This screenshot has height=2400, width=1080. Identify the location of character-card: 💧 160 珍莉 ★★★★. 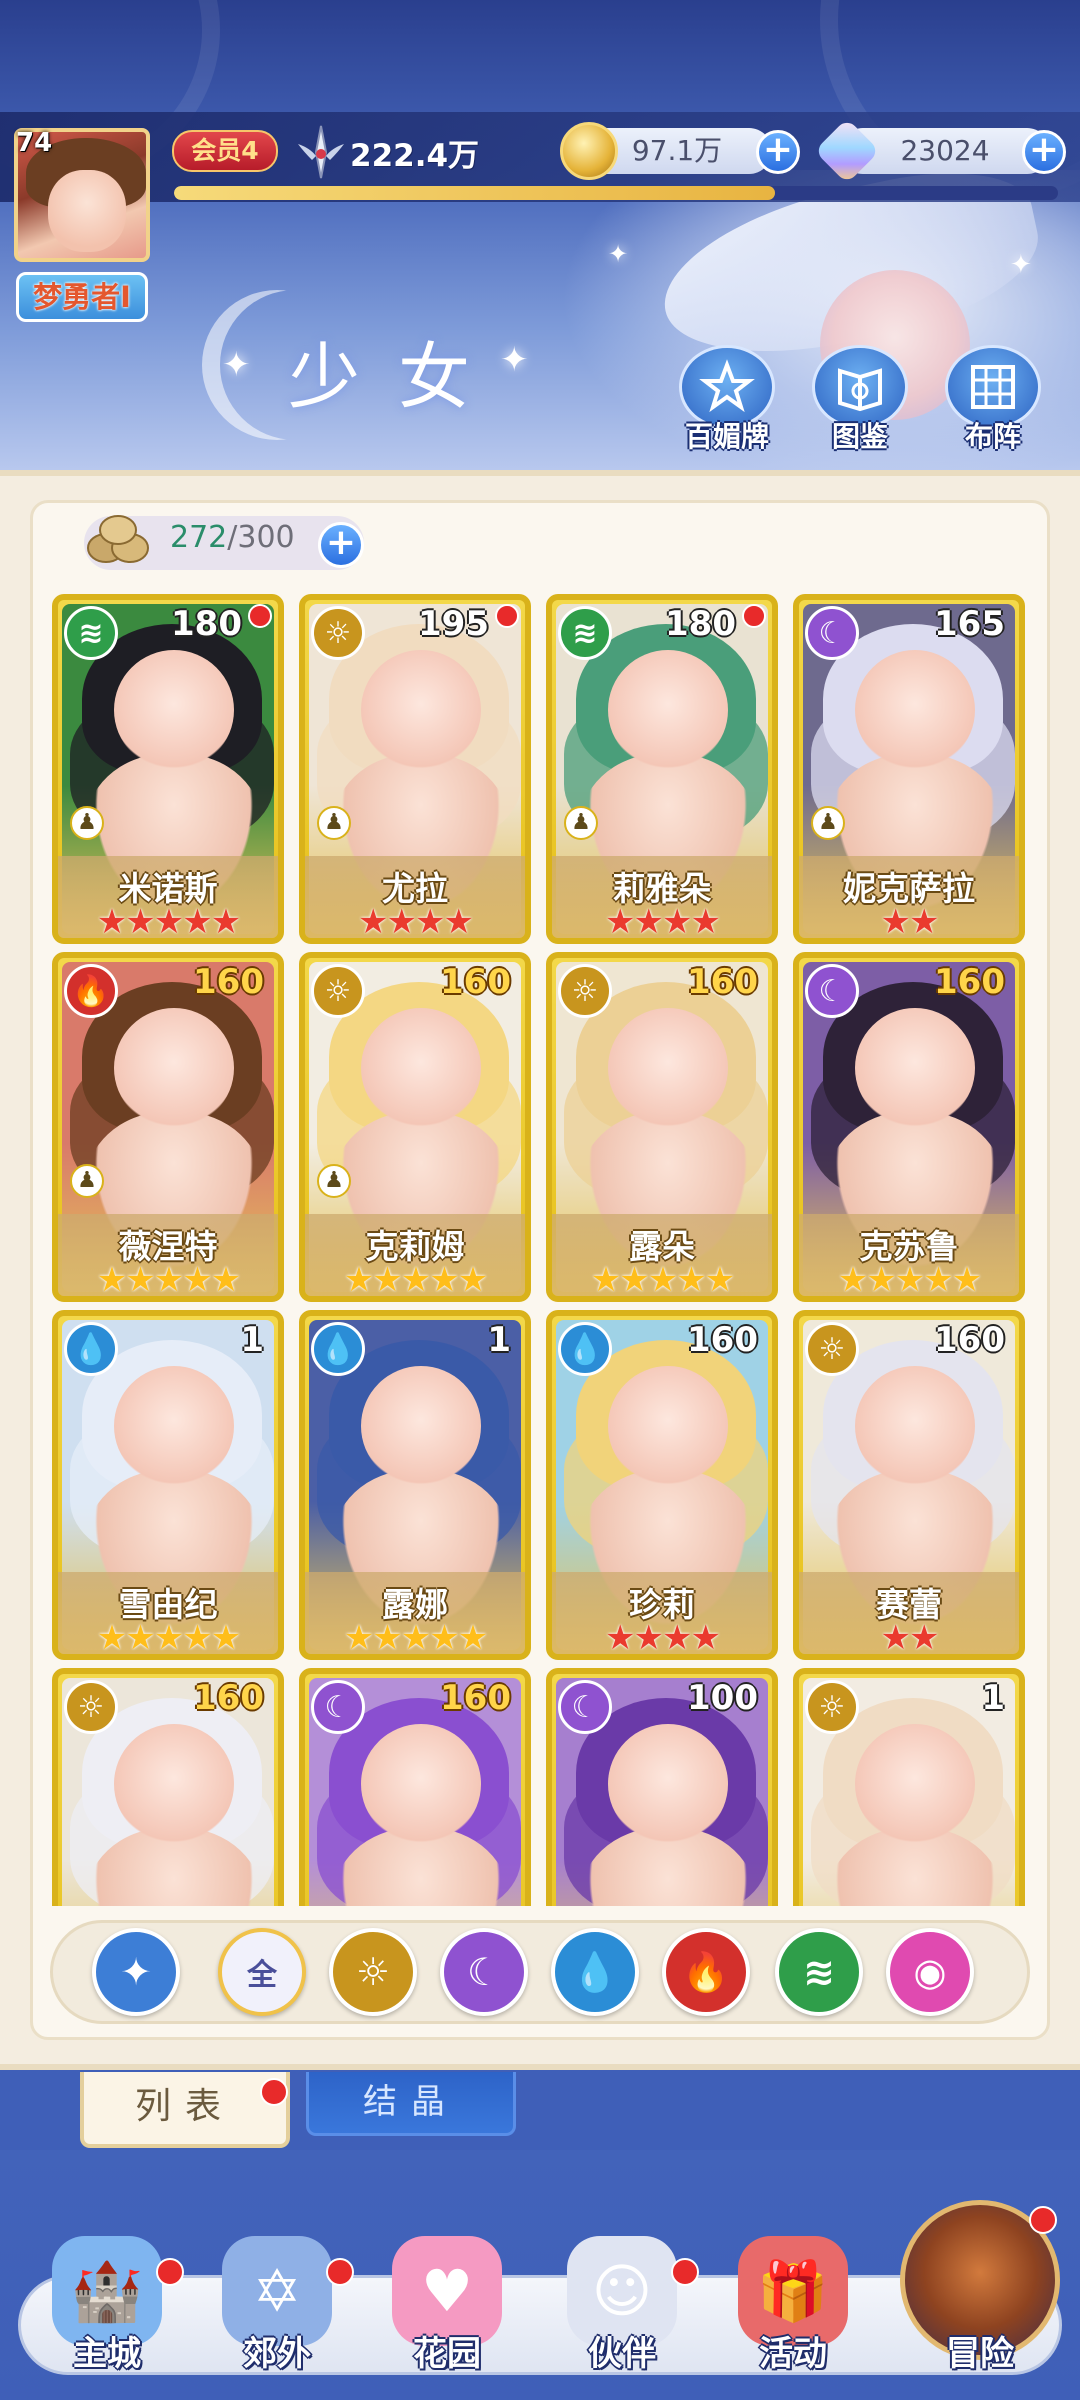
(662, 1485).